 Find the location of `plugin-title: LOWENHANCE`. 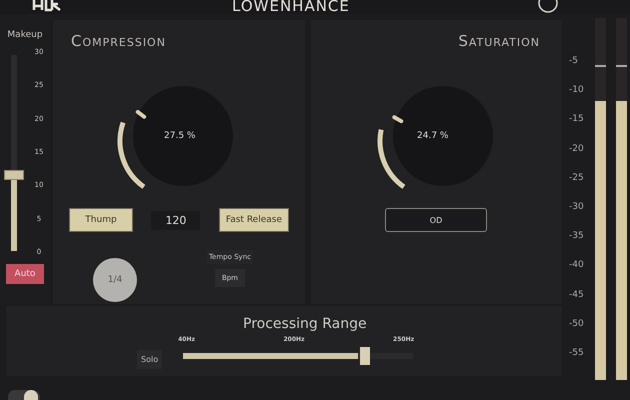

plugin-title: LOWENHANCE is located at coordinates (291, 7).